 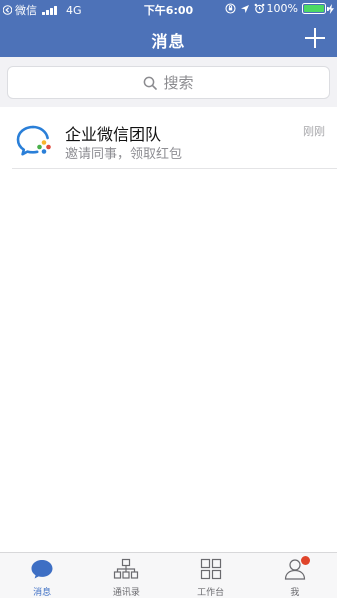 I want to click on tab-contacts: 通讯录, so click(x=126, y=575).